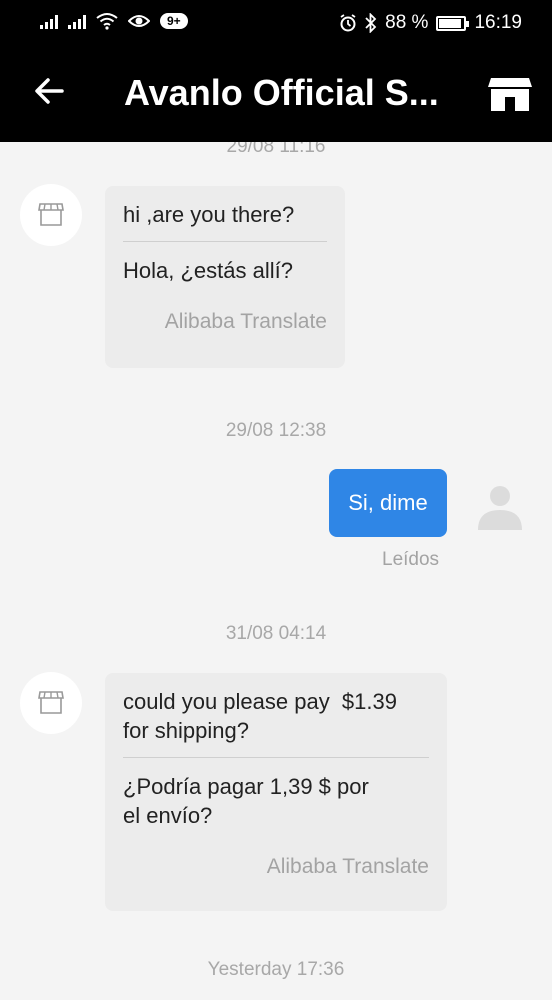 Image resolution: width=552 pixels, height=1000 pixels. Describe the element at coordinates (168, 815) in the screenshot. I see `message-translation-line-2: el envío?` at that location.